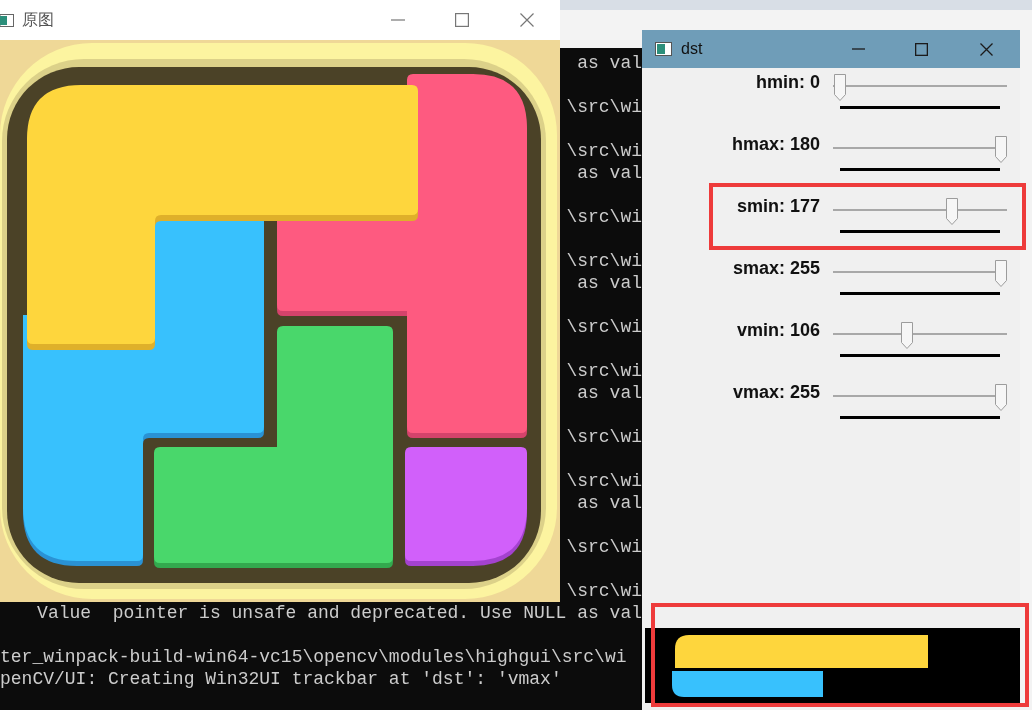  Describe the element at coordinates (313, 657) in the screenshot. I see `console-text: ter_winpack-build-win64-vc15\opencv\modules\highgui\src\wi` at that location.